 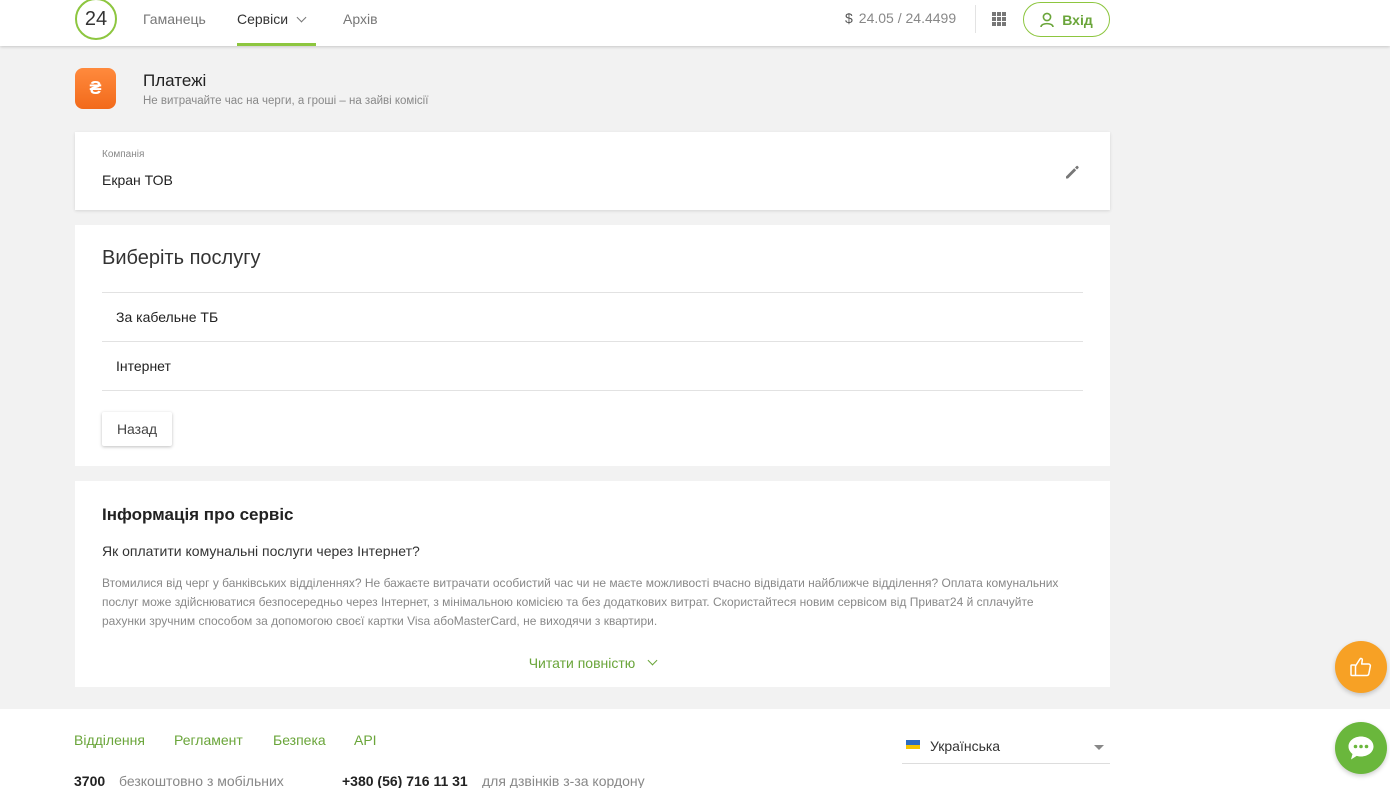 I want to click on company-label: Компанія, so click(x=123, y=154).